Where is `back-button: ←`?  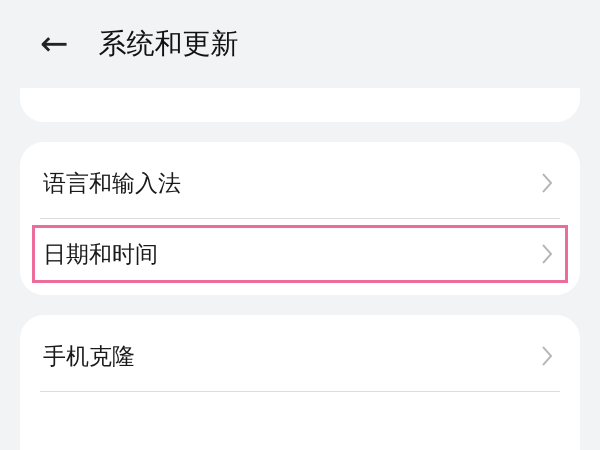
back-button: ← is located at coordinates (54, 44).